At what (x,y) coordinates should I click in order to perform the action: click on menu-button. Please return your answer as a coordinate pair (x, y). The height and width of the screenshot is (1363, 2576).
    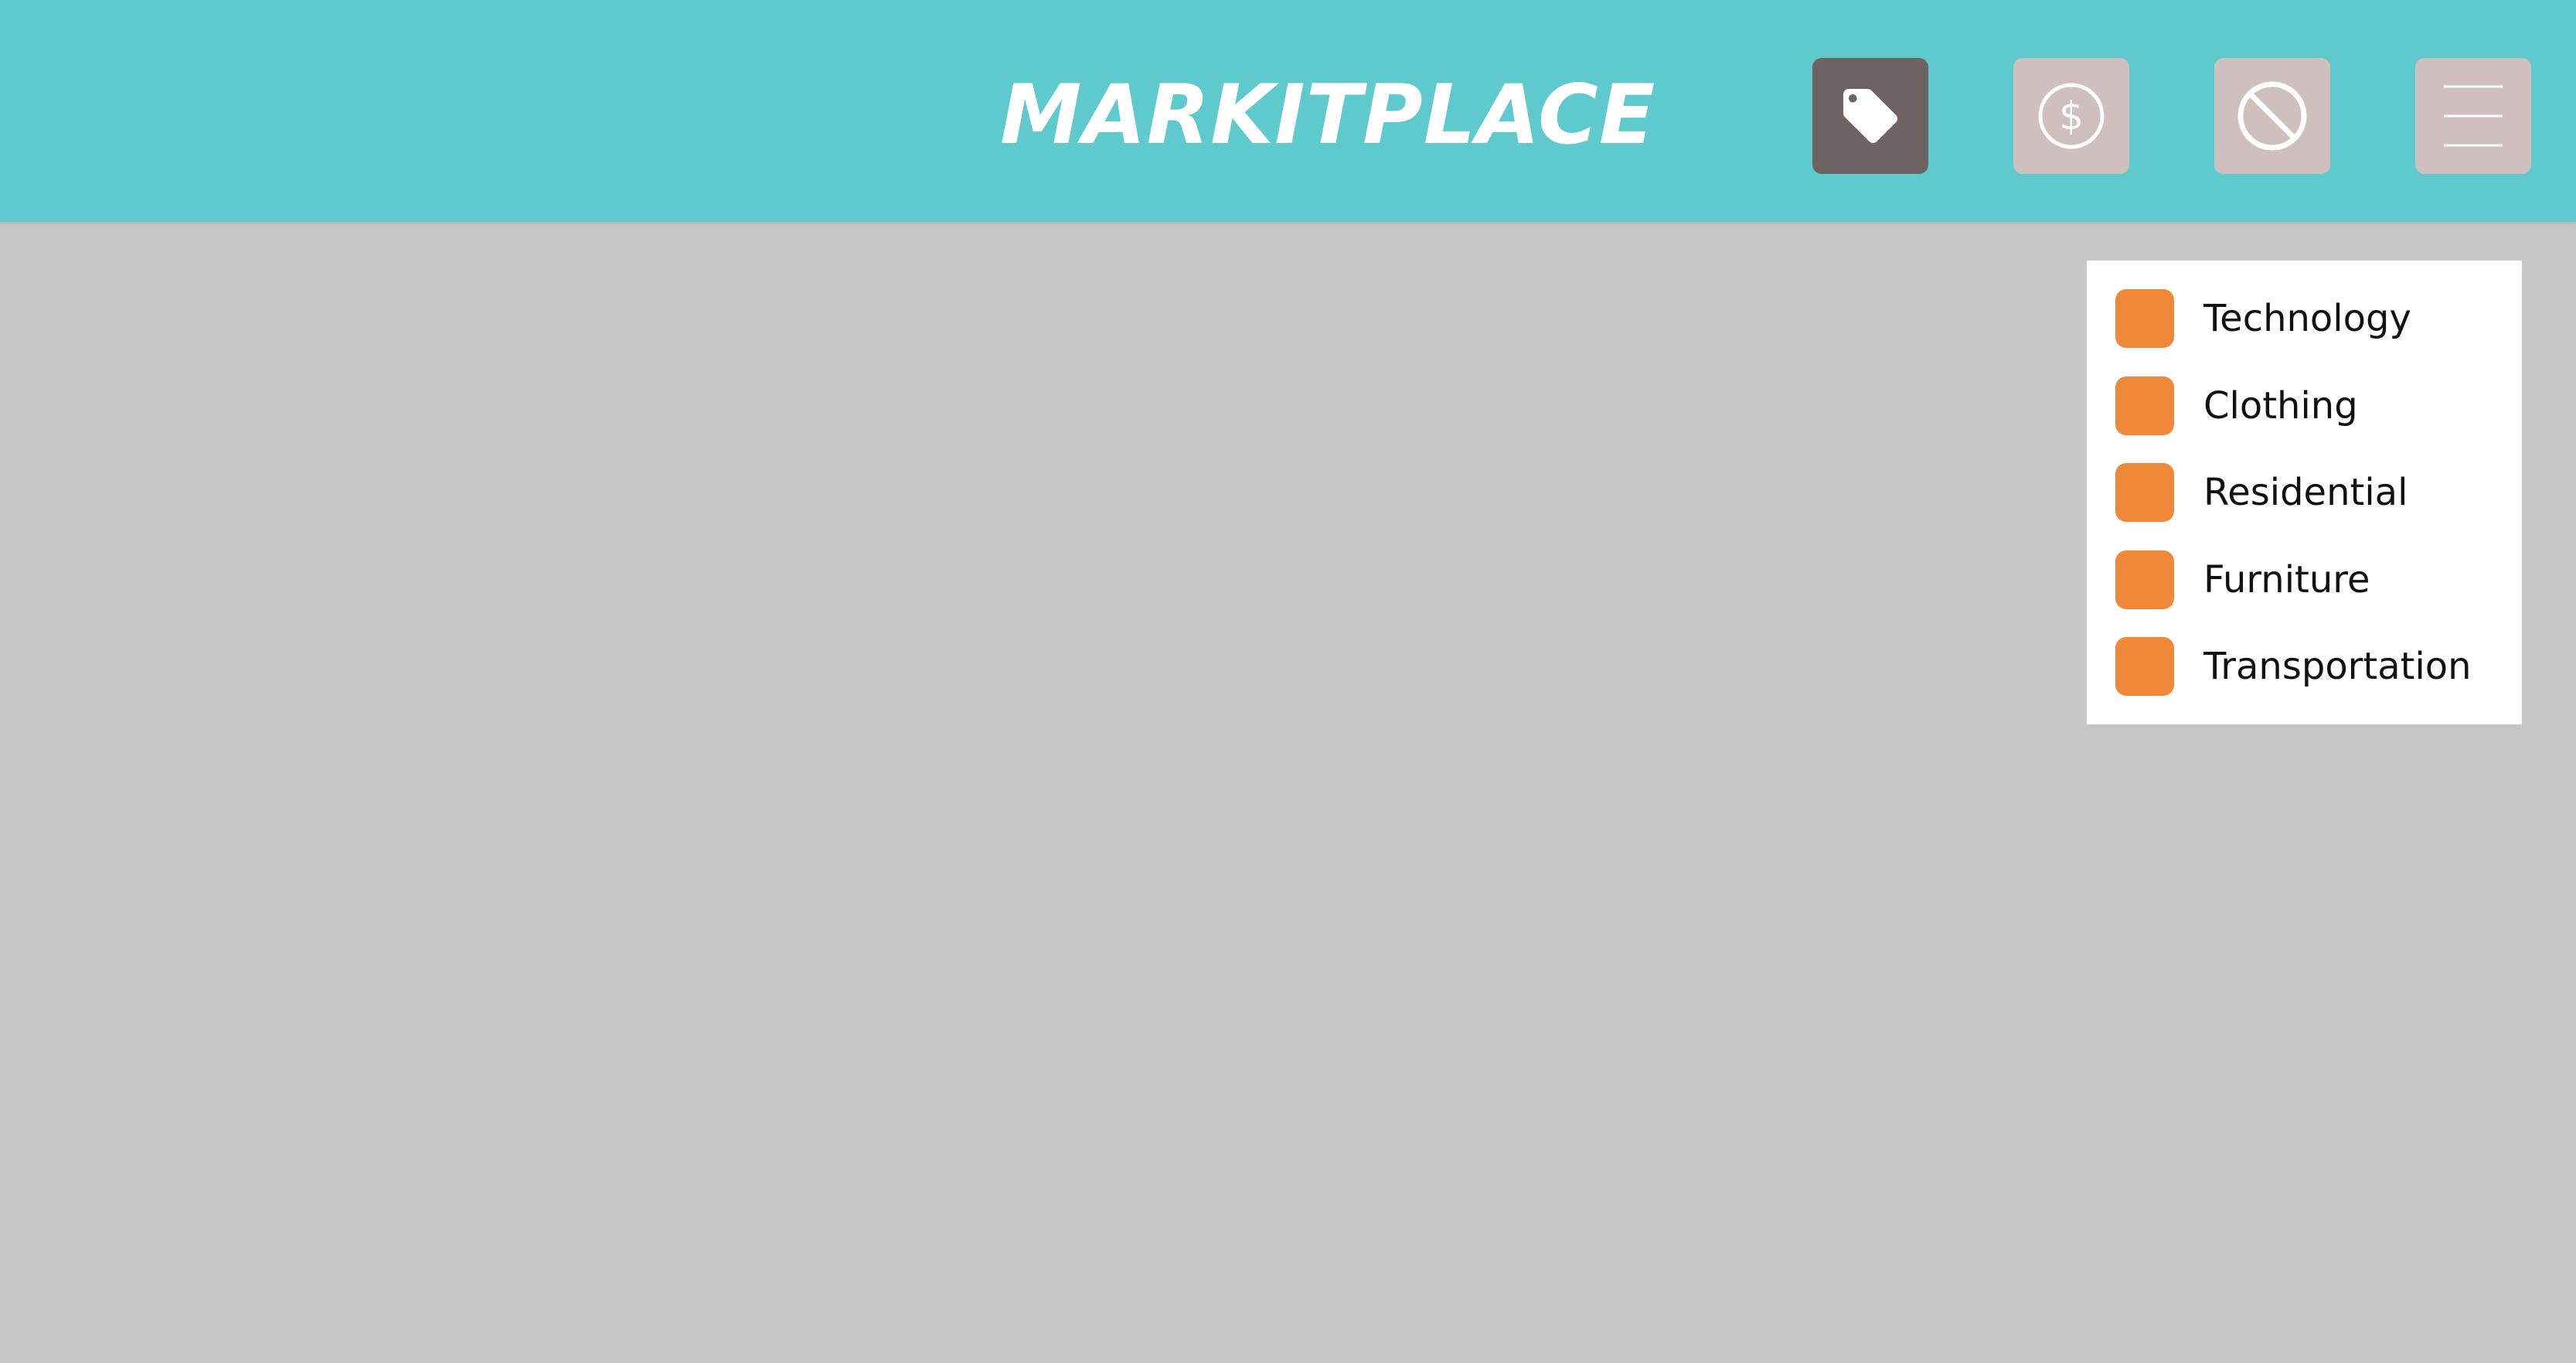
    Looking at the image, I should click on (2473, 116).